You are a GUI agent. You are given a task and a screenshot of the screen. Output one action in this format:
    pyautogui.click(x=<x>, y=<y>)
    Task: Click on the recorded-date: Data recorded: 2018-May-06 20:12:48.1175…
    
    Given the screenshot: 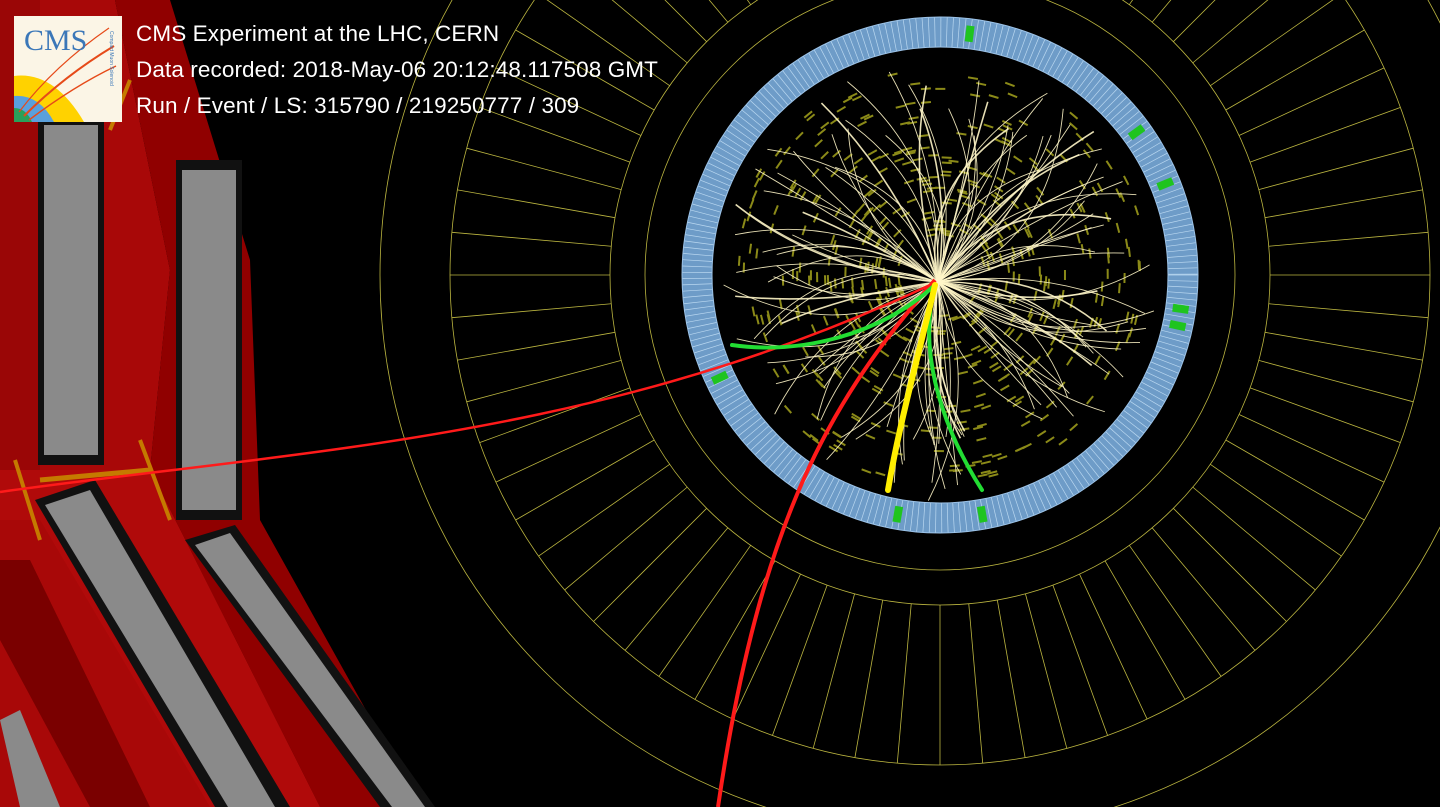 What is the action you would take?
    pyautogui.click(x=397, y=69)
    